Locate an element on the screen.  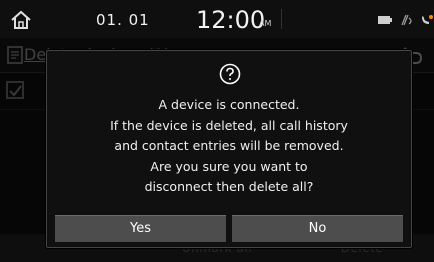
yes-button: Yes is located at coordinates (140, 228).